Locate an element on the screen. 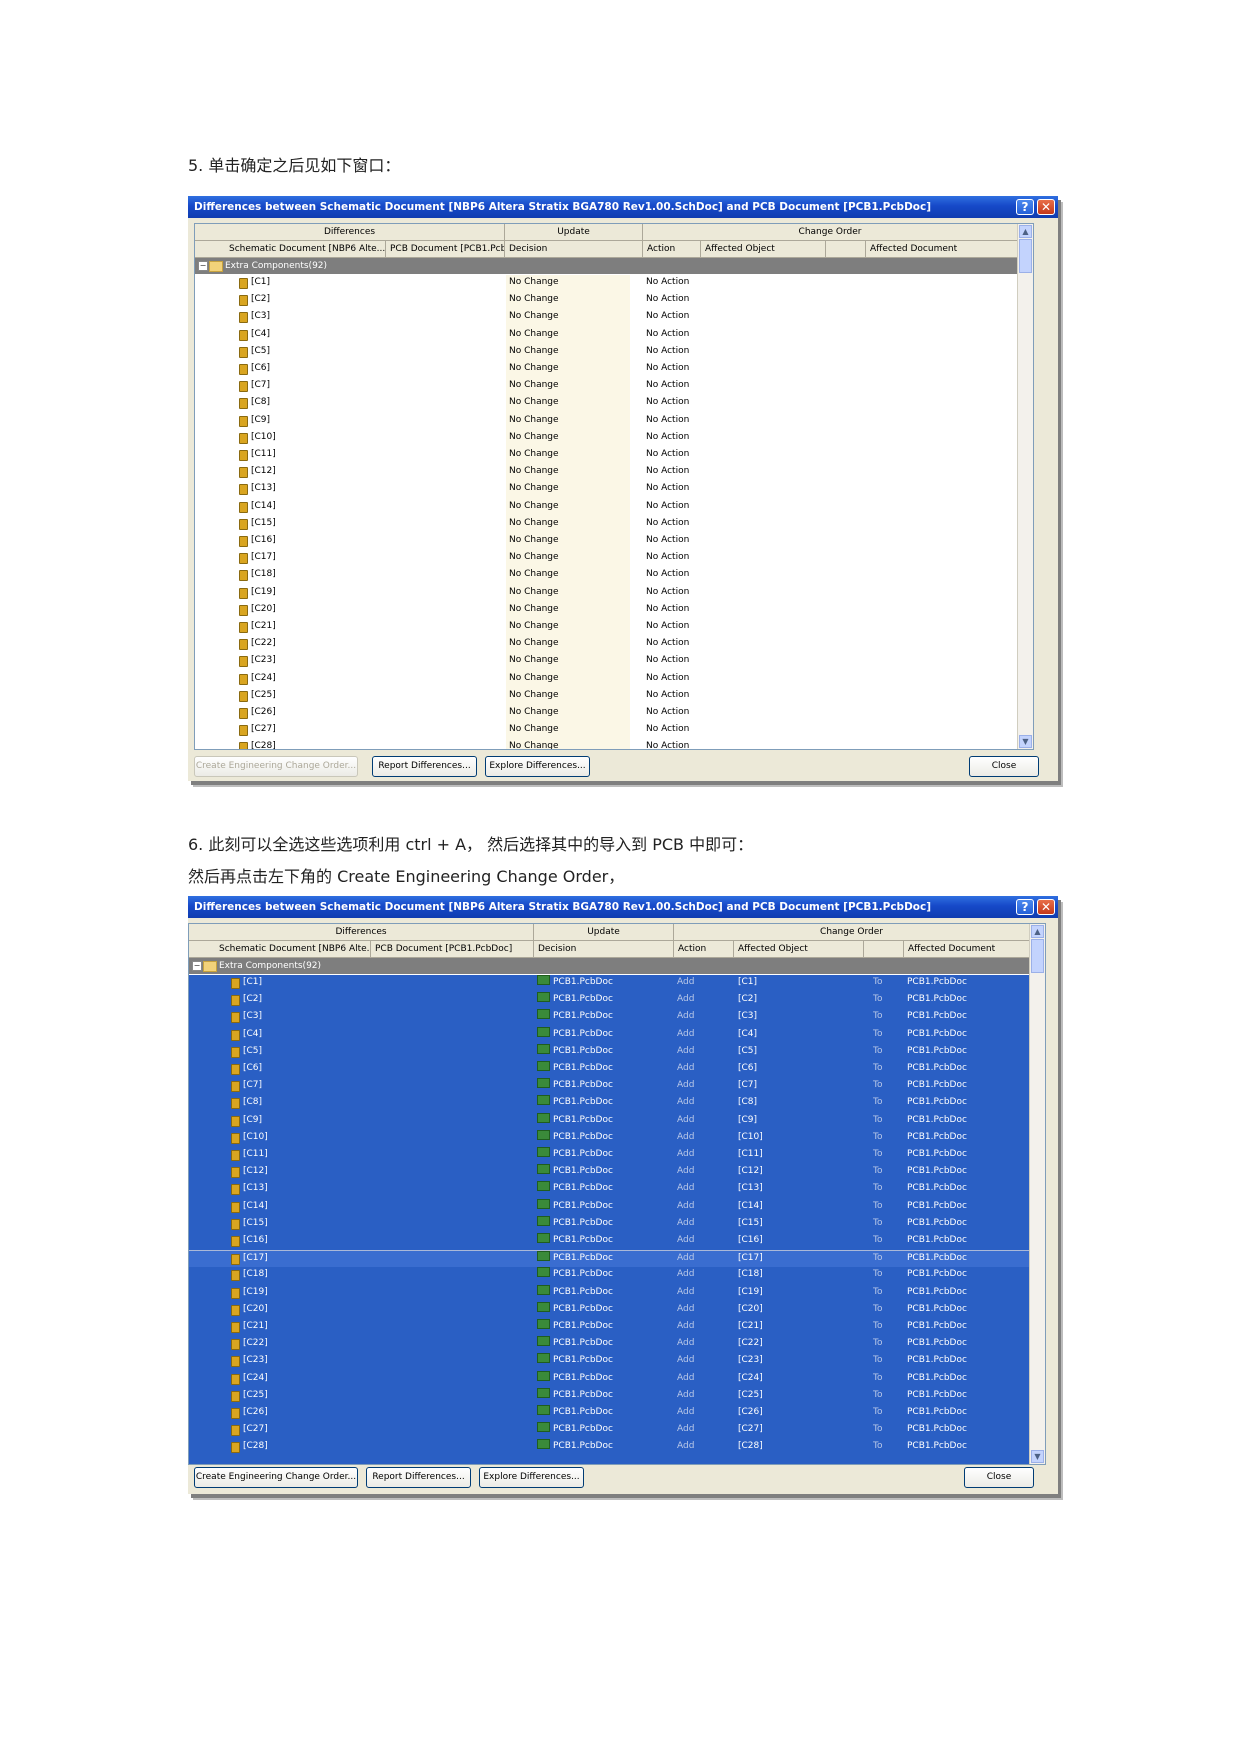 Image resolution: width=1241 pixels, height=1754 pixels. table-row: [C9] PCB1.PcbDoc Add [C9] To PCB1.PcbDoc is located at coordinates (617, 1120).